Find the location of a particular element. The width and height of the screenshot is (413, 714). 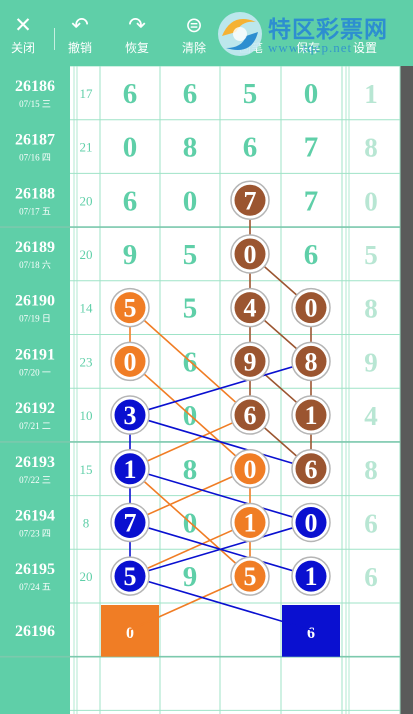

issue-number: 26187 is located at coordinates (35, 140).